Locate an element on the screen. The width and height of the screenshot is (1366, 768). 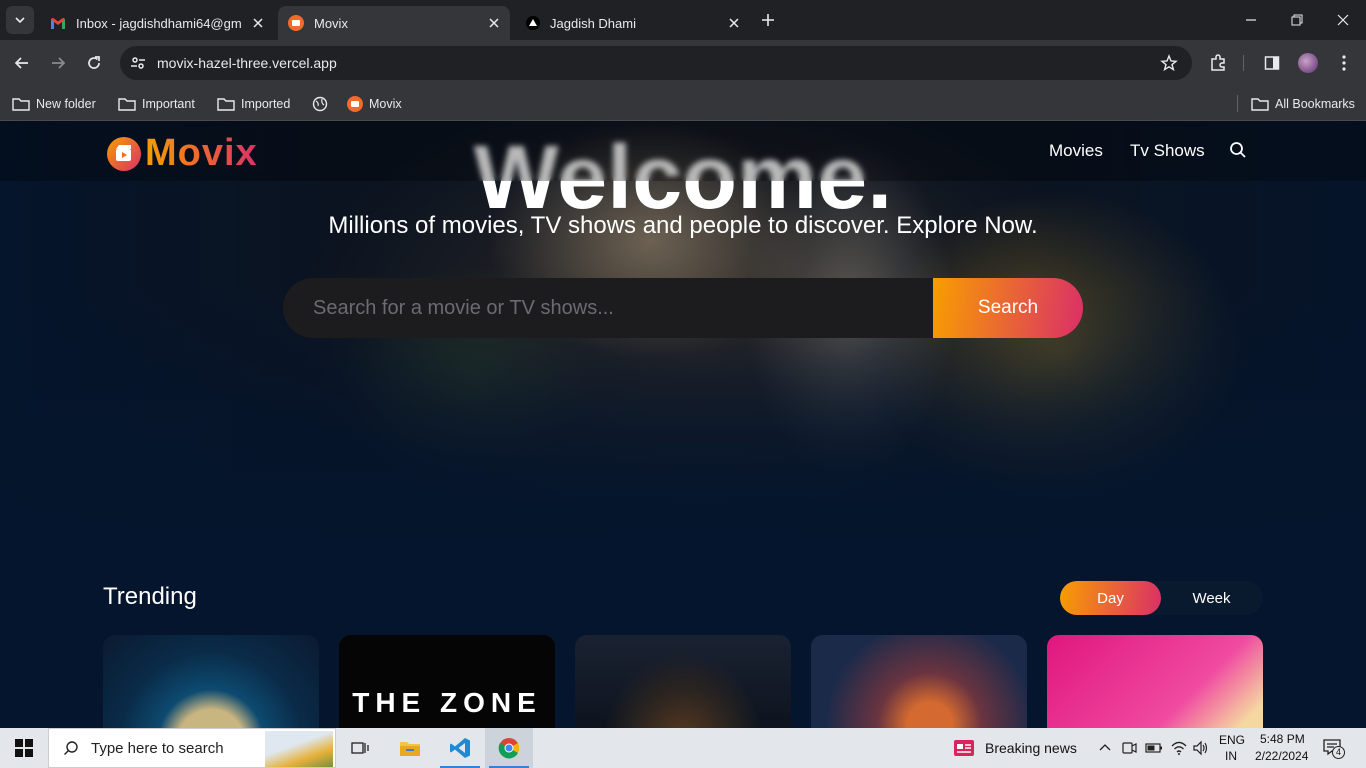
nav-tv-shows: Tv Shows is located at coordinates (1167, 151).